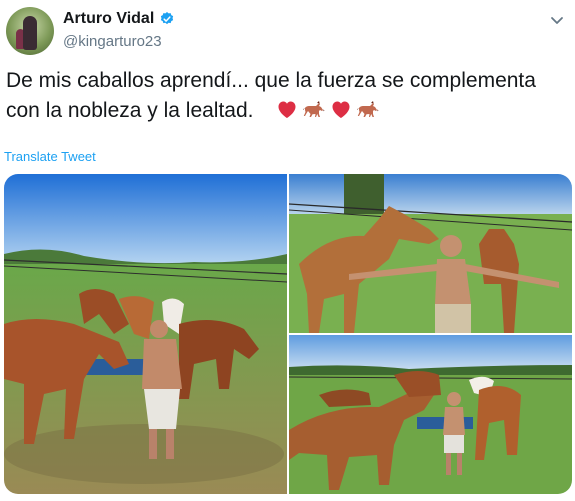  Describe the element at coordinates (108, 19) in the screenshot. I see `author-name: Arturo Vidal` at that location.